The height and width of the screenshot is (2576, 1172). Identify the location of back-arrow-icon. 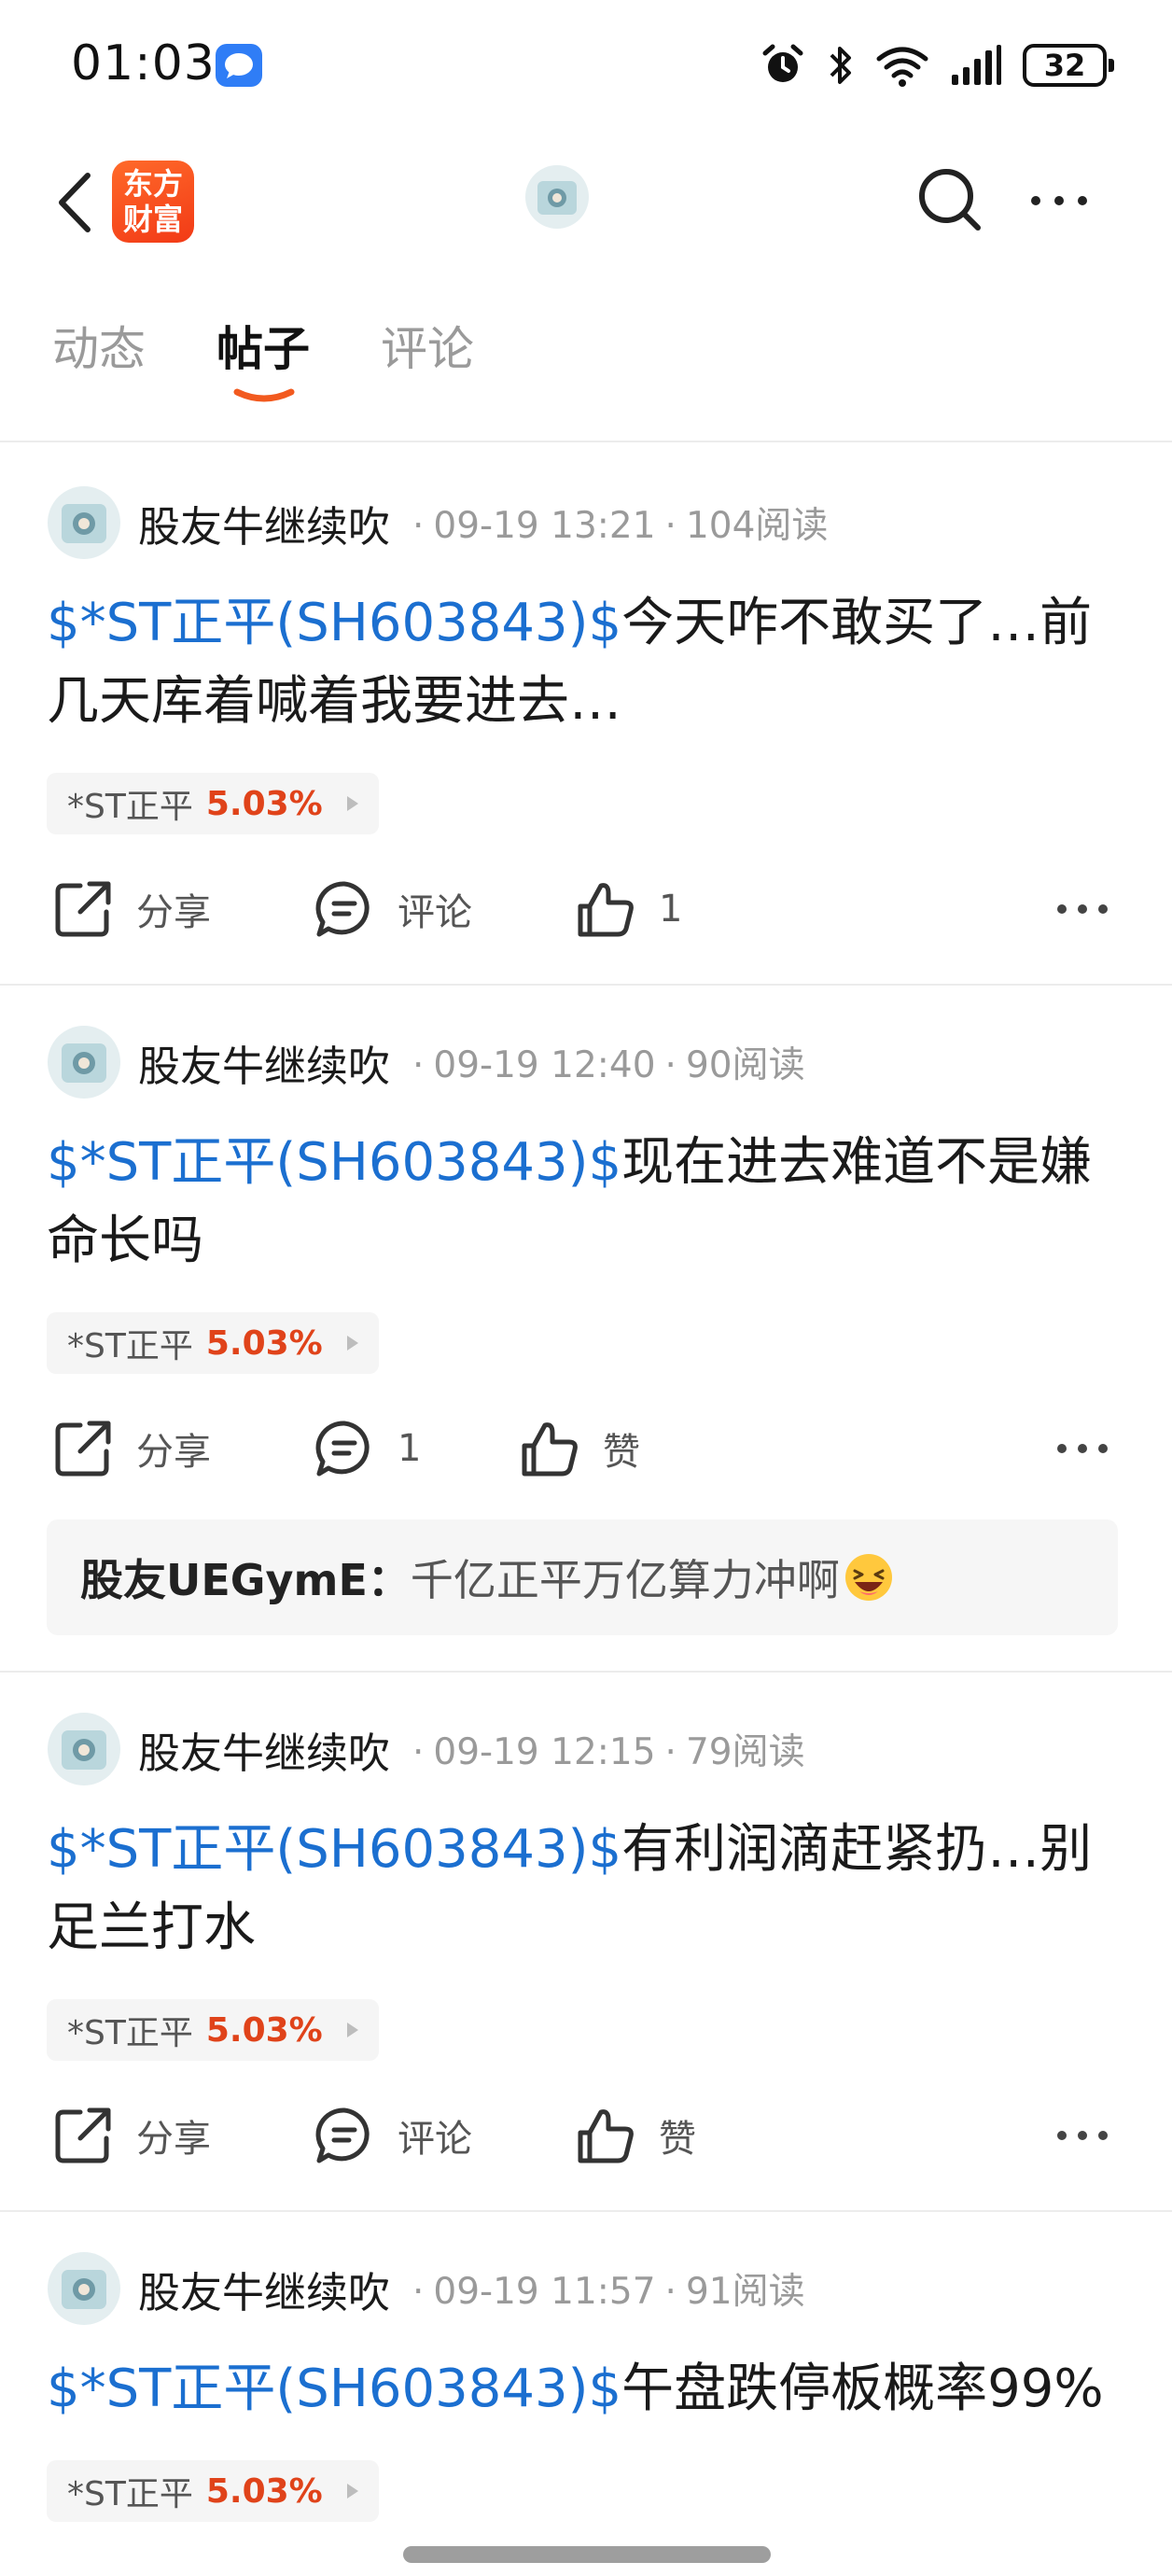
(74, 202).